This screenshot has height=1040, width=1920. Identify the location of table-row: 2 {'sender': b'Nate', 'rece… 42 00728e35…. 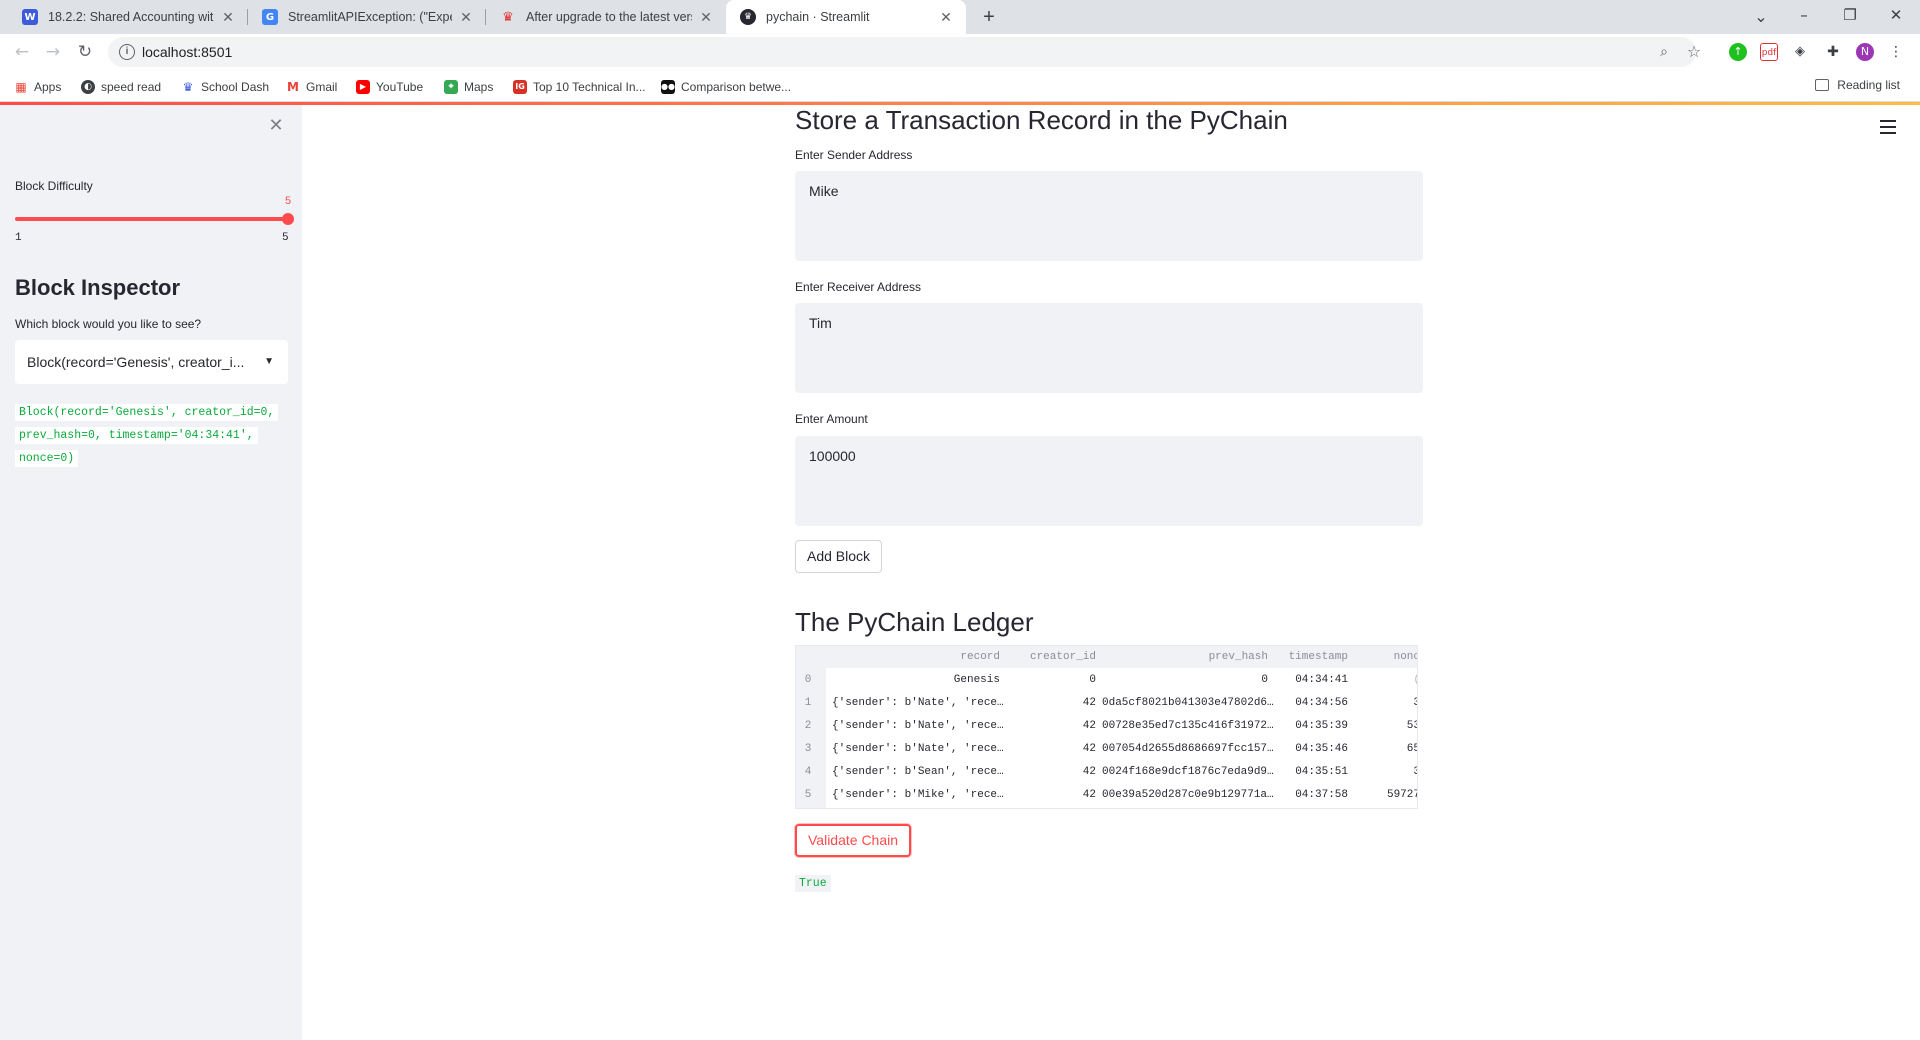
(1106, 726).